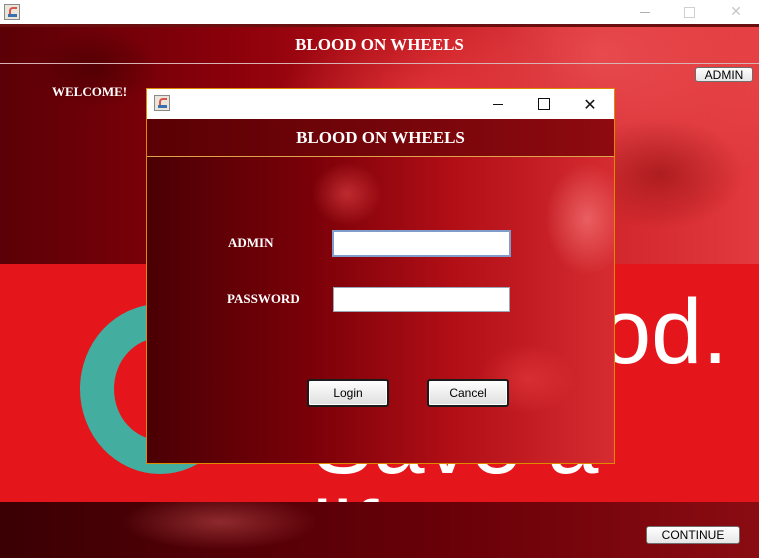  What do you see at coordinates (689, 12) in the screenshot?
I see `maximize-button` at bounding box center [689, 12].